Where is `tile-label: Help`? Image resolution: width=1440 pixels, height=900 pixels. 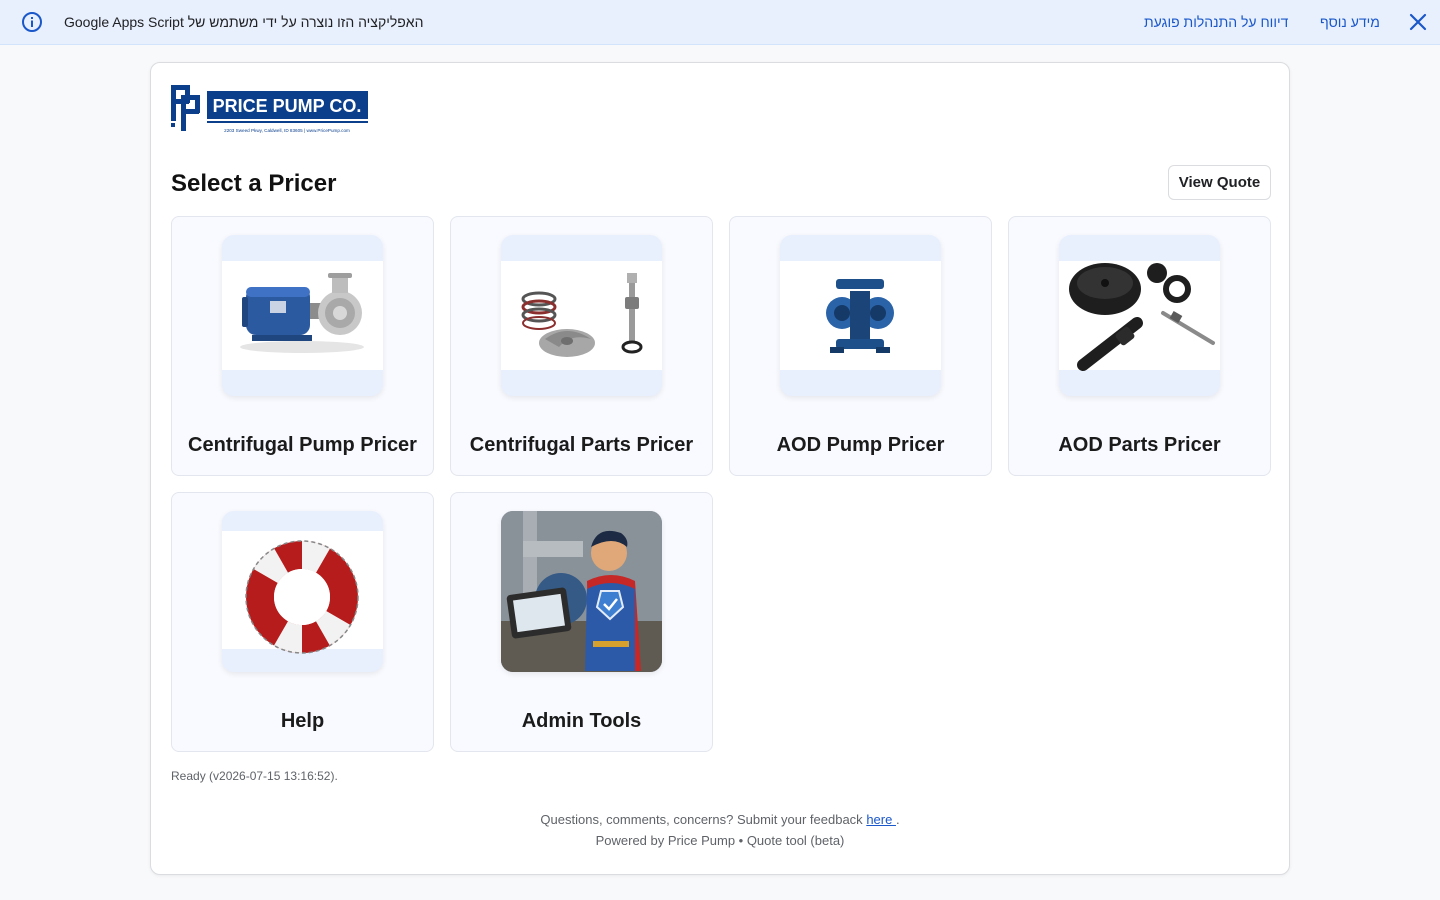
tile-label: Help is located at coordinates (302, 721).